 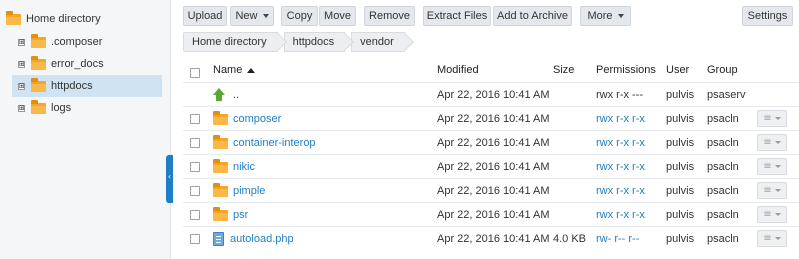 What do you see at coordinates (299, 16) in the screenshot?
I see `copy-button: Copy` at bounding box center [299, 16].